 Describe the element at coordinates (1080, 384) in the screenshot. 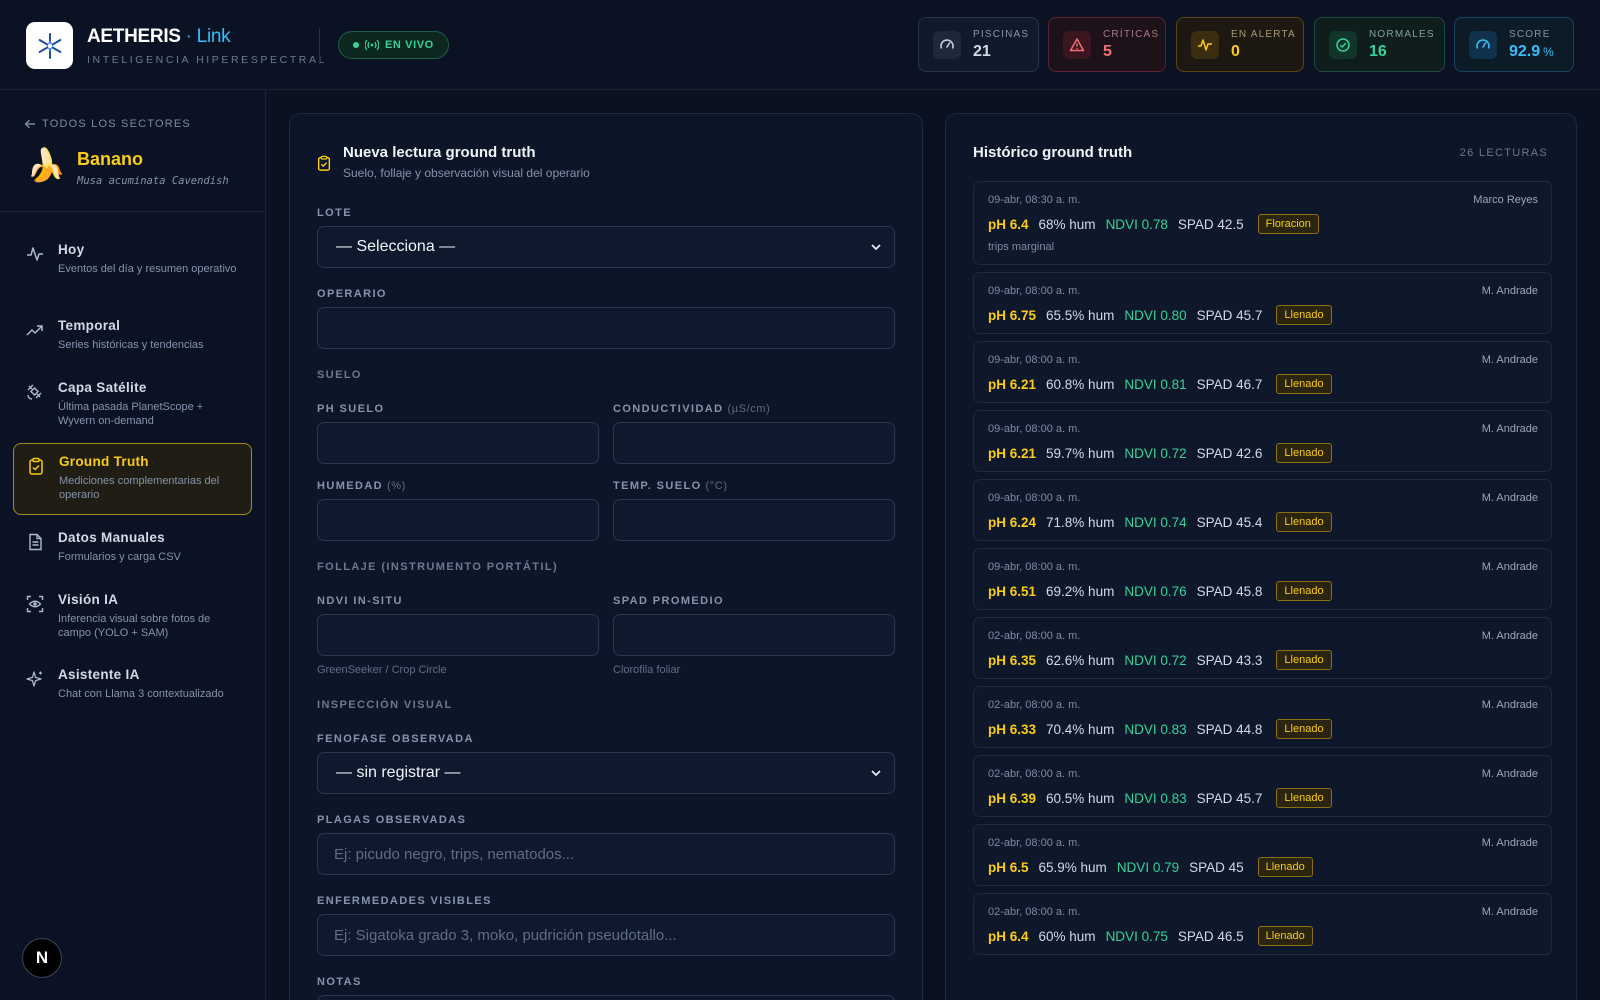

I see `reading-humidity: 60.8% hum` at that location.